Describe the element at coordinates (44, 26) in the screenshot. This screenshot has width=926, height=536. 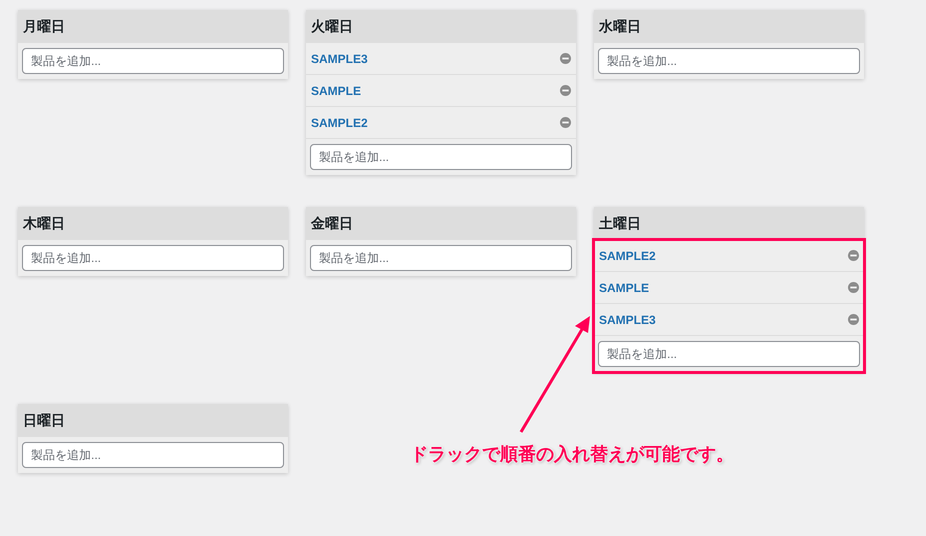
I see `day-title: 月曜日` at that location.